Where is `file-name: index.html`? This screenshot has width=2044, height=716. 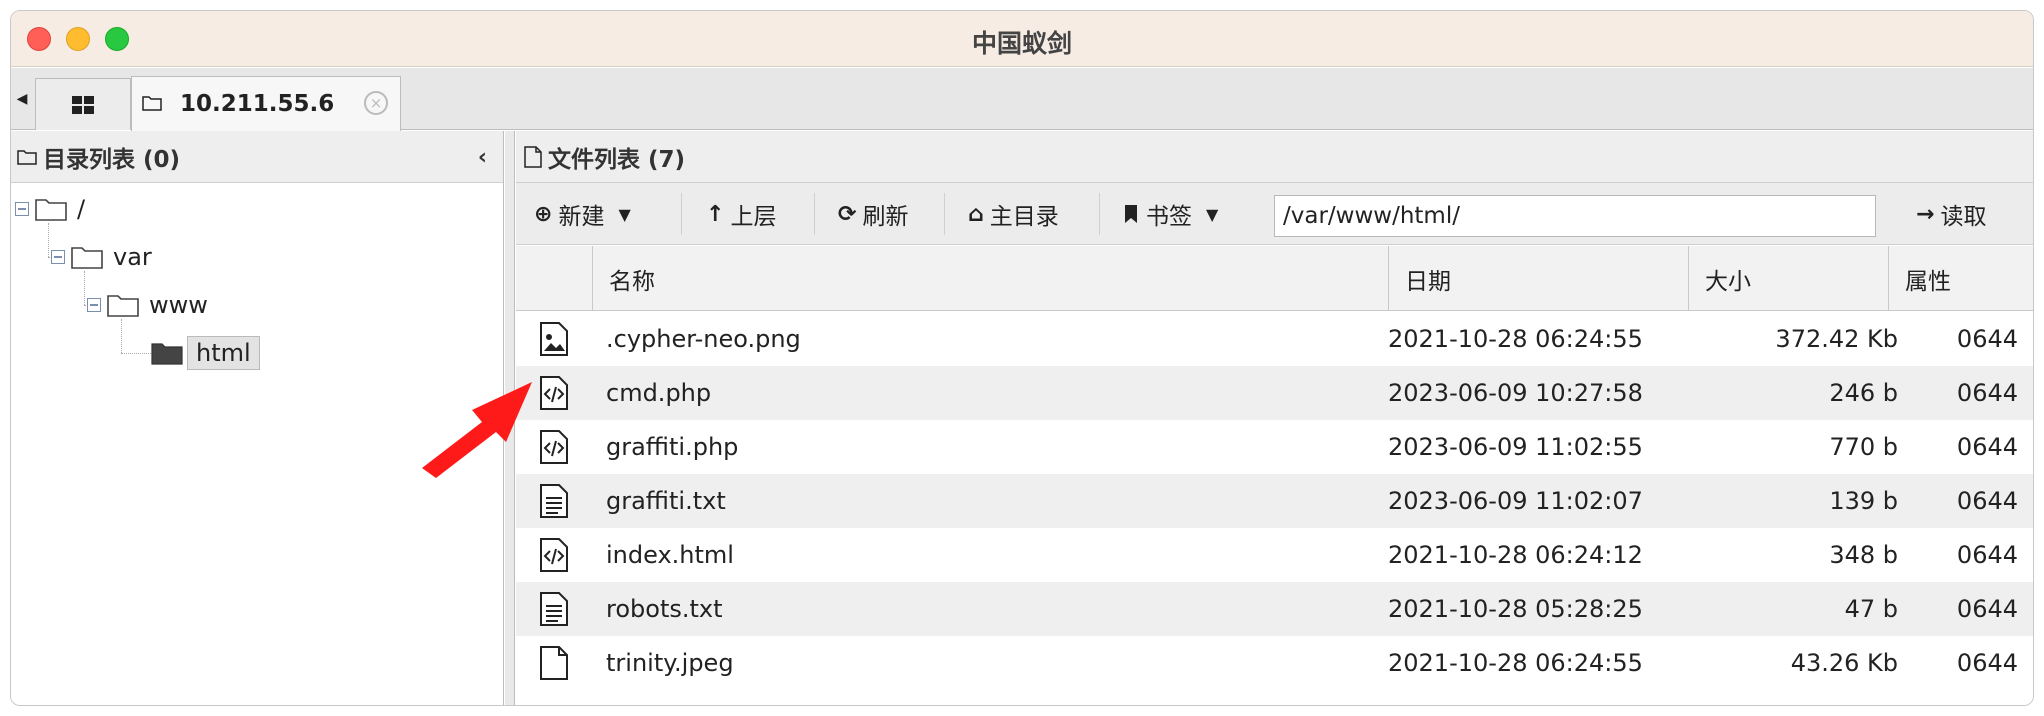
file-name: index.html is located at coordinates (670, 555).